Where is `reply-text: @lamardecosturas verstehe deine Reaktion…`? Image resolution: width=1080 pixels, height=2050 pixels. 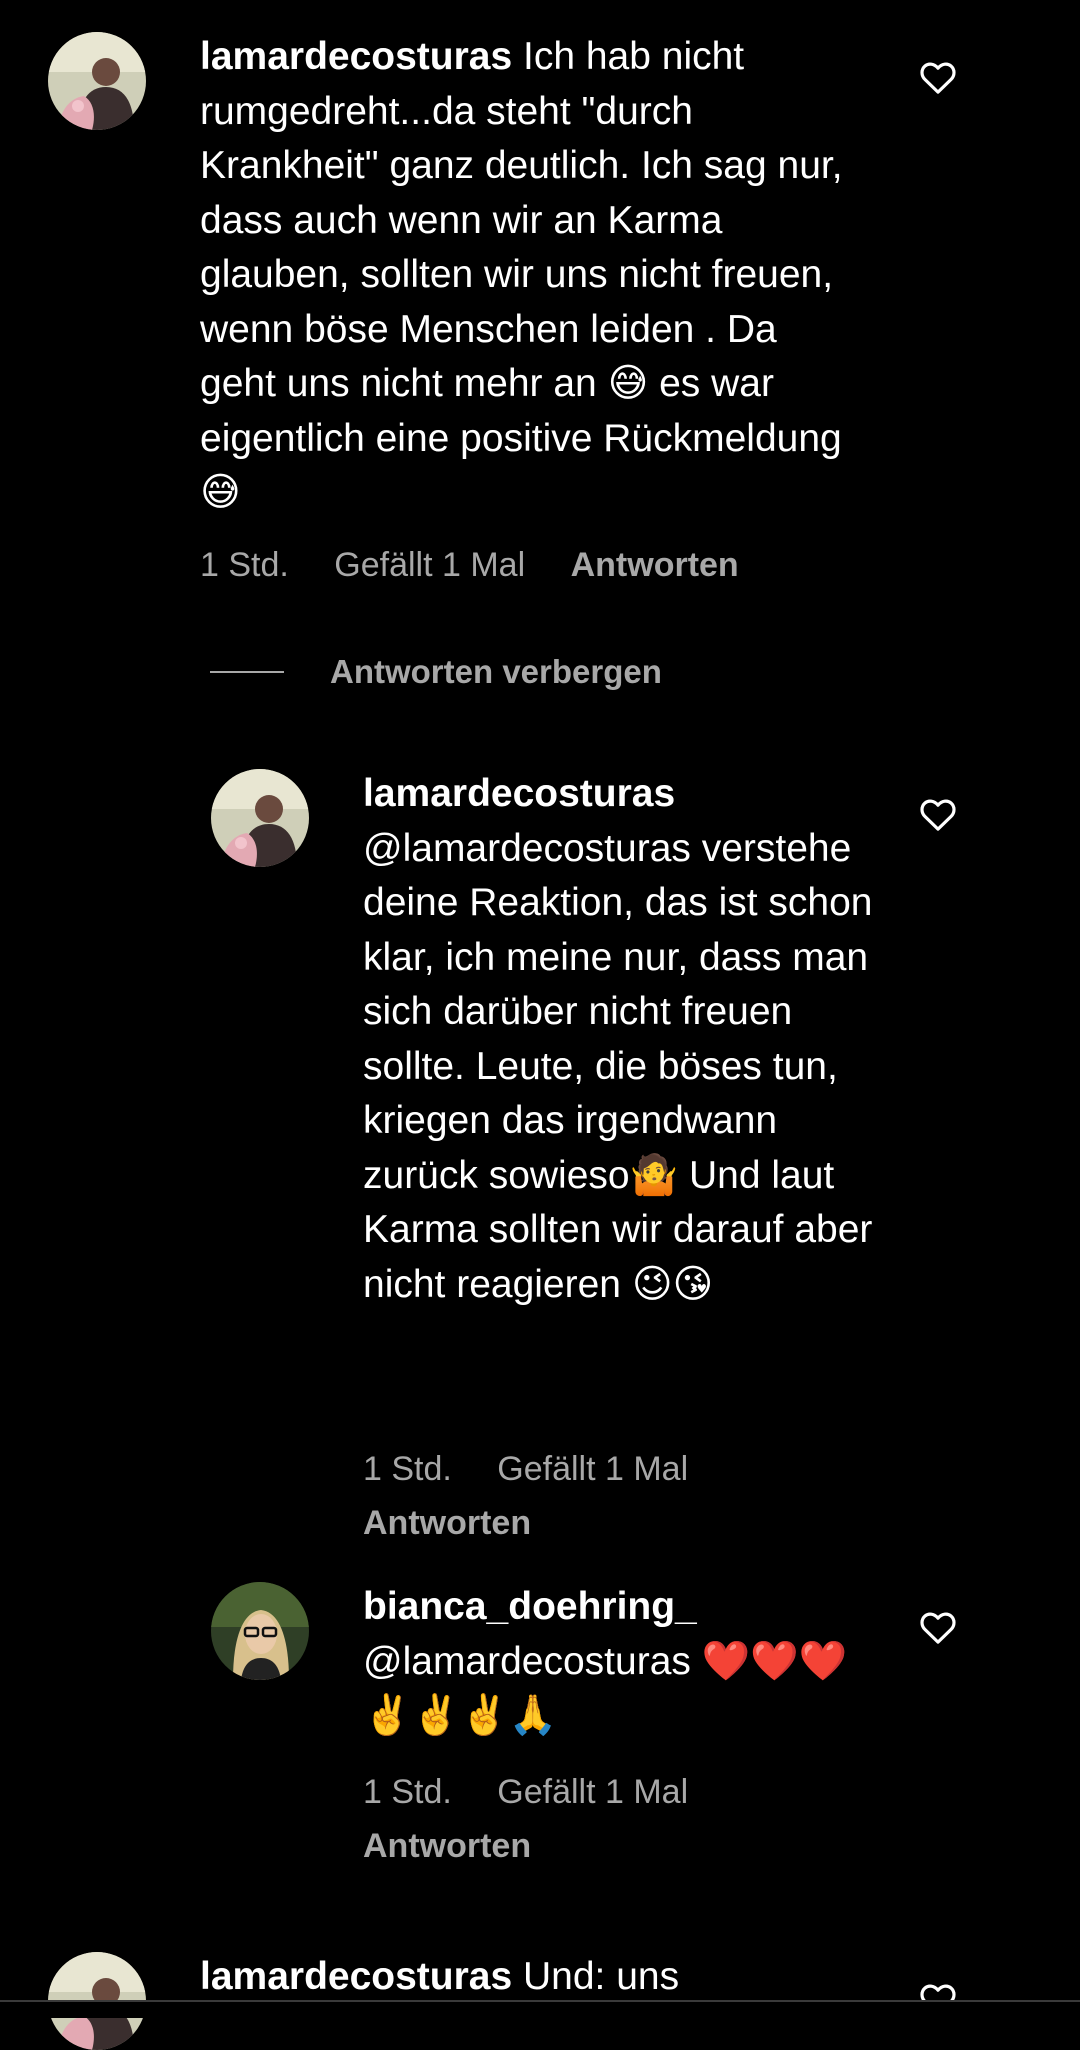
reply-text: @lamardecosturas verstehe deine Reaktion… is located at coordinates (618, 1066).